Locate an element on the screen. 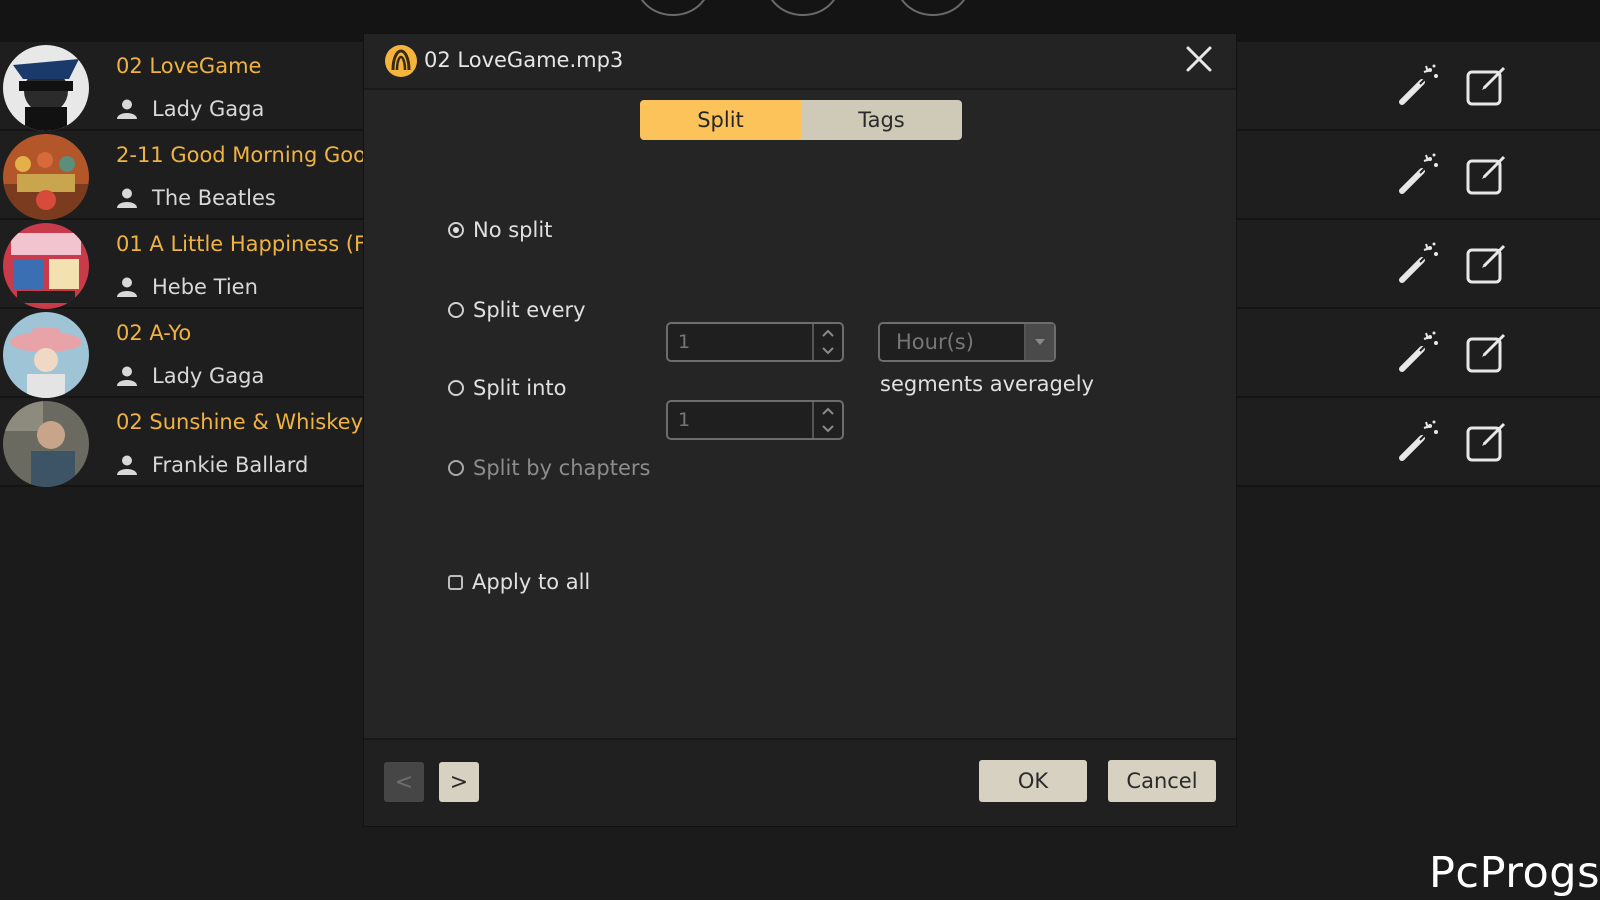 The image size is (1600, 900). app-logo-icon is located at coordinates (401, 61).